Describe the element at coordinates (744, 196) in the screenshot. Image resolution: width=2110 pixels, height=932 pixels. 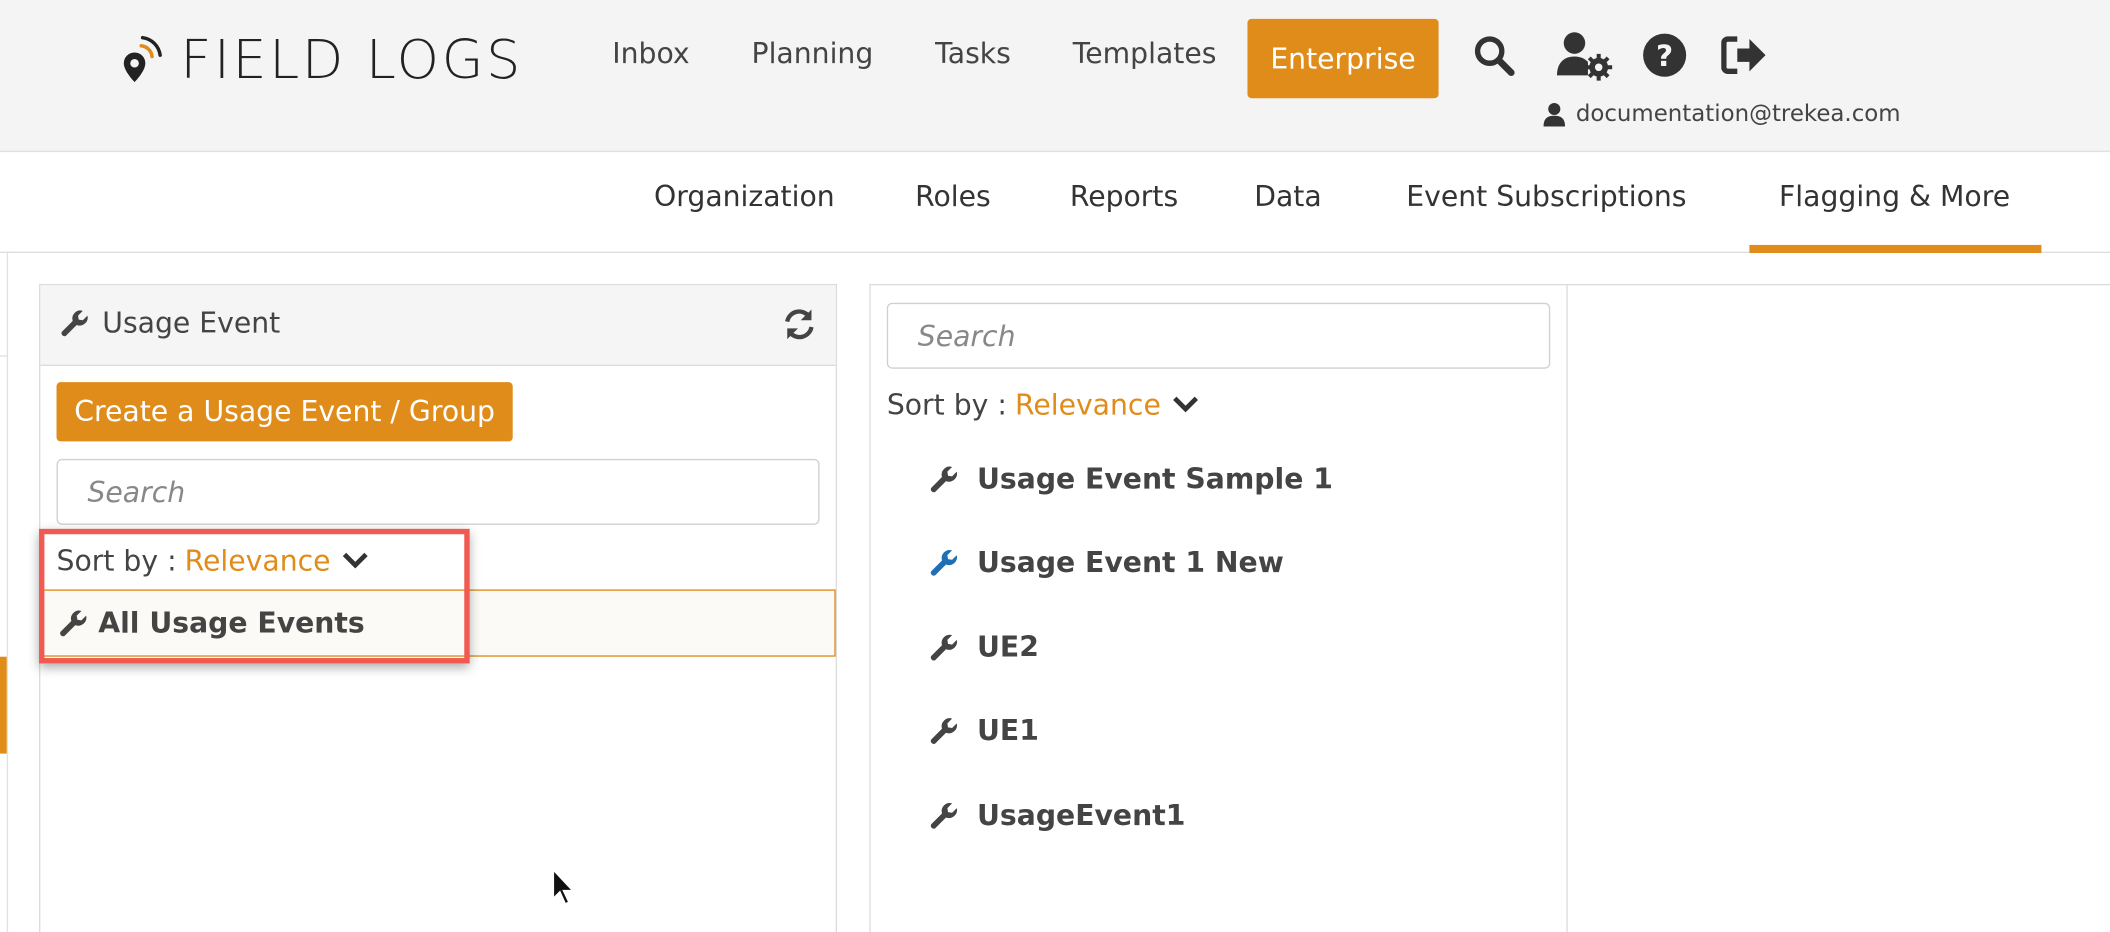
I see `tab-organization: Organization` at that location.